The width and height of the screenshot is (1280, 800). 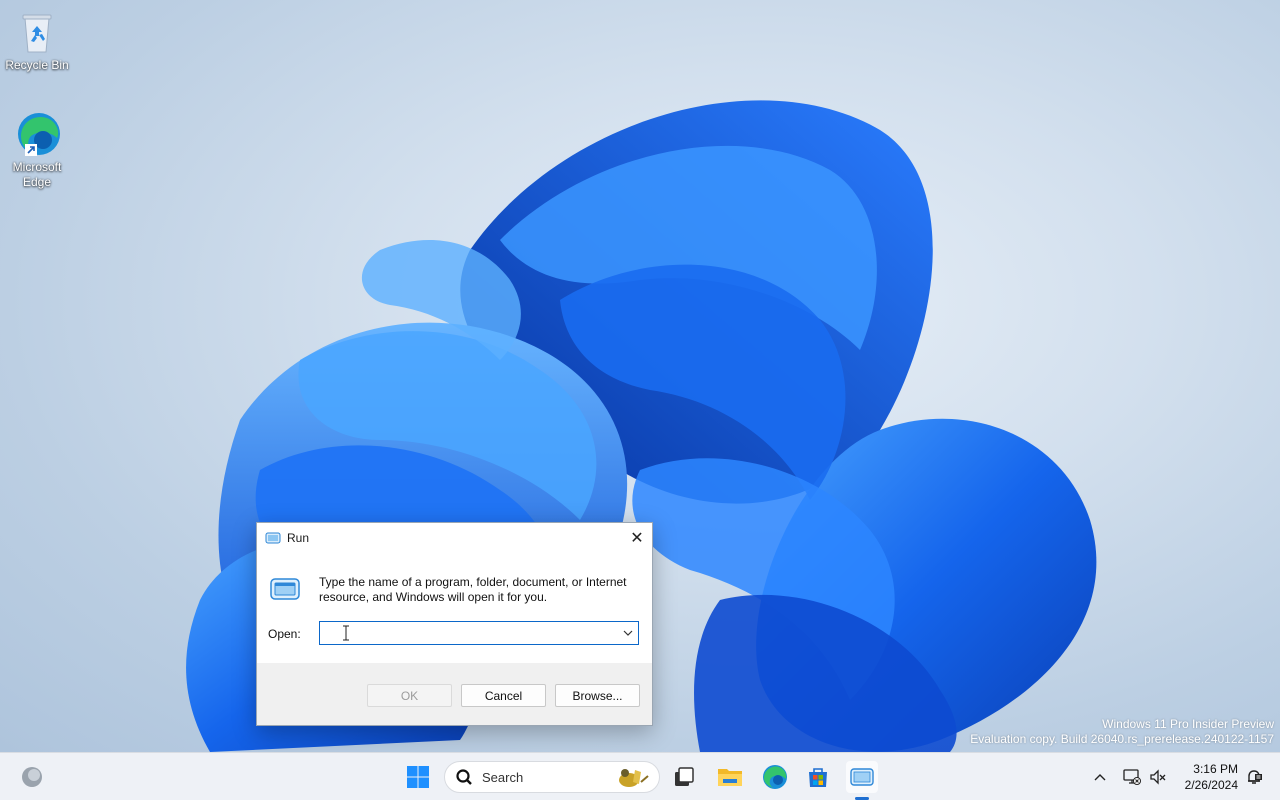 I want to click on widgets-button, so click(x=32, y=777).